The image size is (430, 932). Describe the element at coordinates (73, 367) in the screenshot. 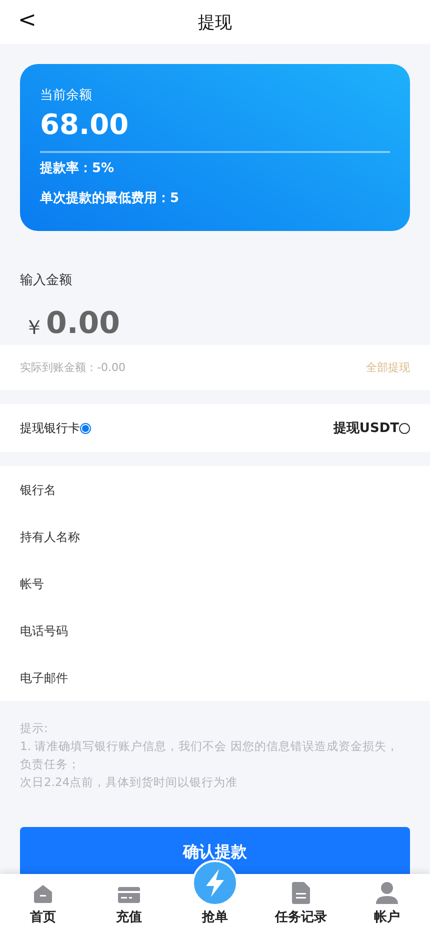

I see `actual-amount: 实际到账金额：-0.00` at that location.